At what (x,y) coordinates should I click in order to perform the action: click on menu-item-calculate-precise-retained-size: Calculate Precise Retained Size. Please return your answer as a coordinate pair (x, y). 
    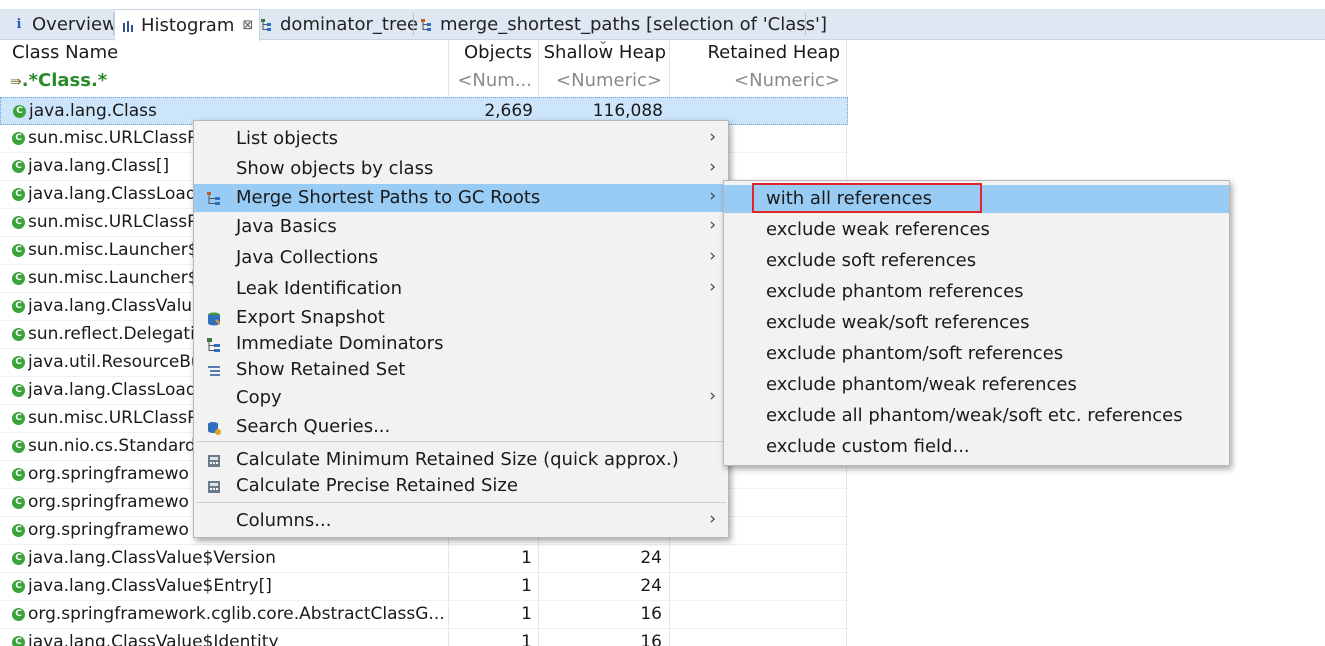
    Looking at the image, I should click on (461, 486).